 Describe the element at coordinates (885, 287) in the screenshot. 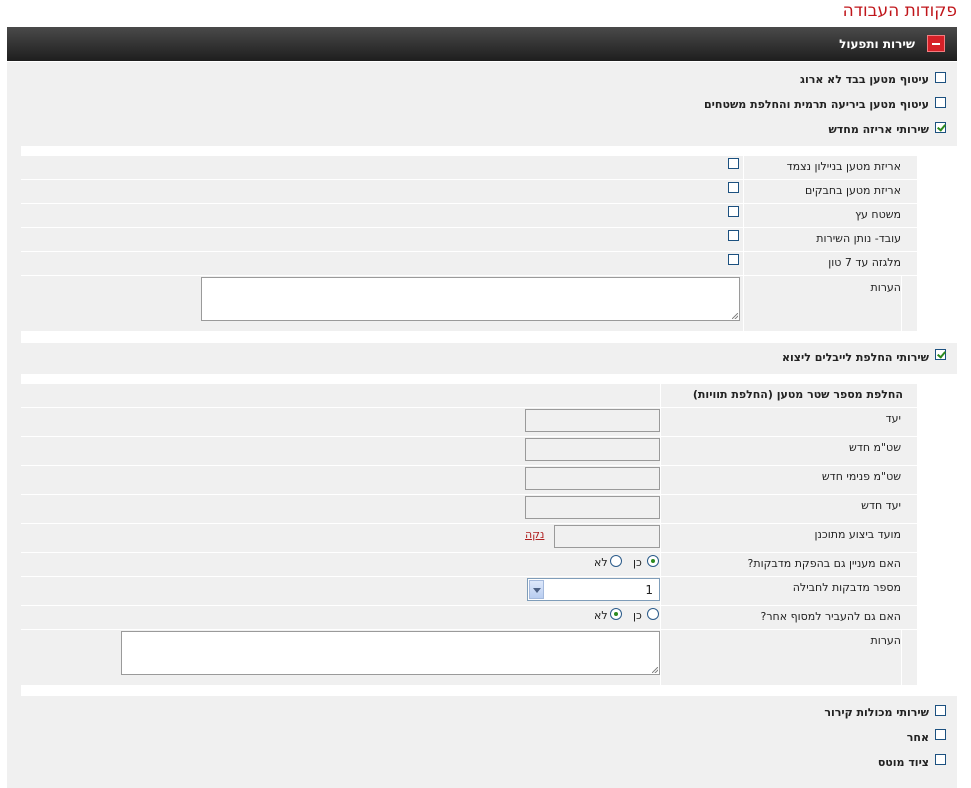

I see `repack-notes-label: הערות` at that location.